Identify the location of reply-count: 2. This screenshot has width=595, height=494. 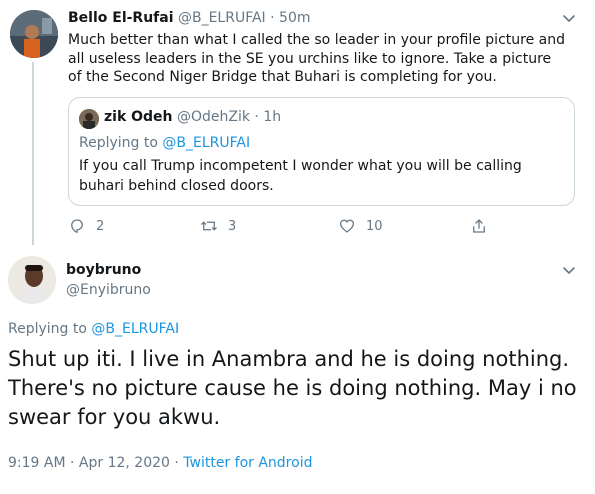
(100, 226).